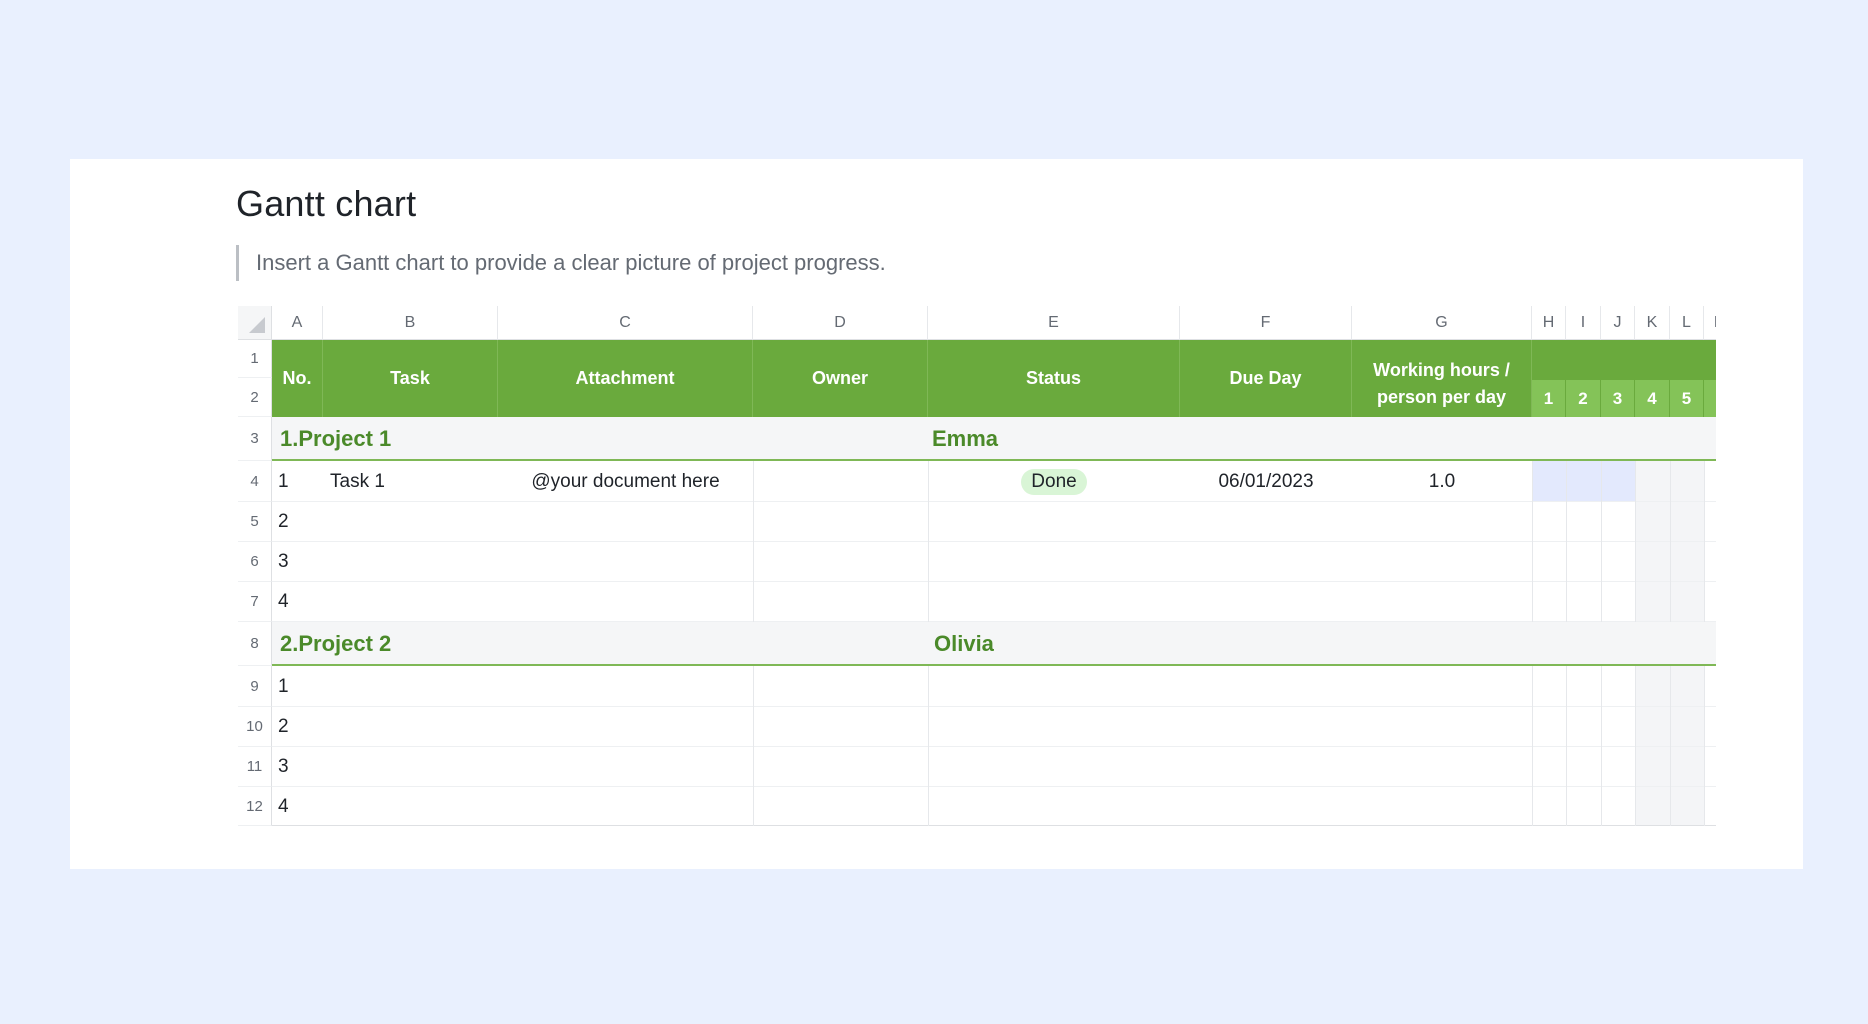 The width and height of the screenshot is (1868, 1024). Describe the element at coordinates (965, 438) in the screenshot. I see `project-owner: Emma` at that location.